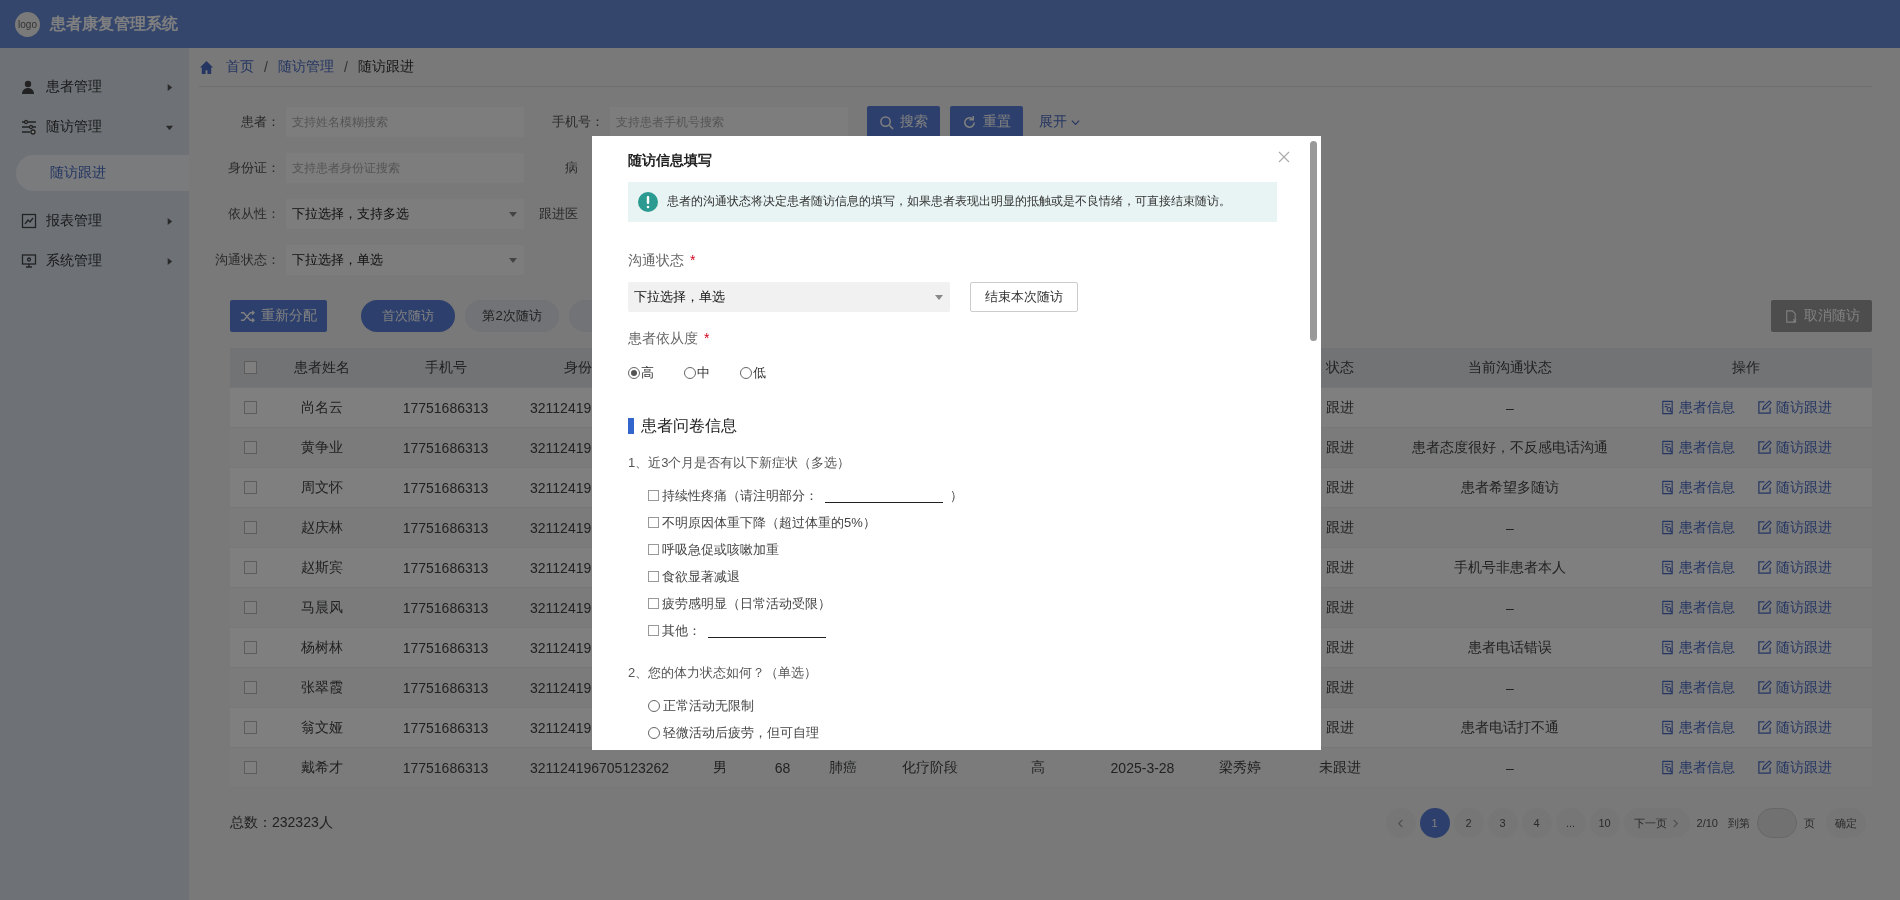  Describe the element at coordinates (1142, 767) in the screenshot. I see `follow-up-date: 2025-3-28` at that location.